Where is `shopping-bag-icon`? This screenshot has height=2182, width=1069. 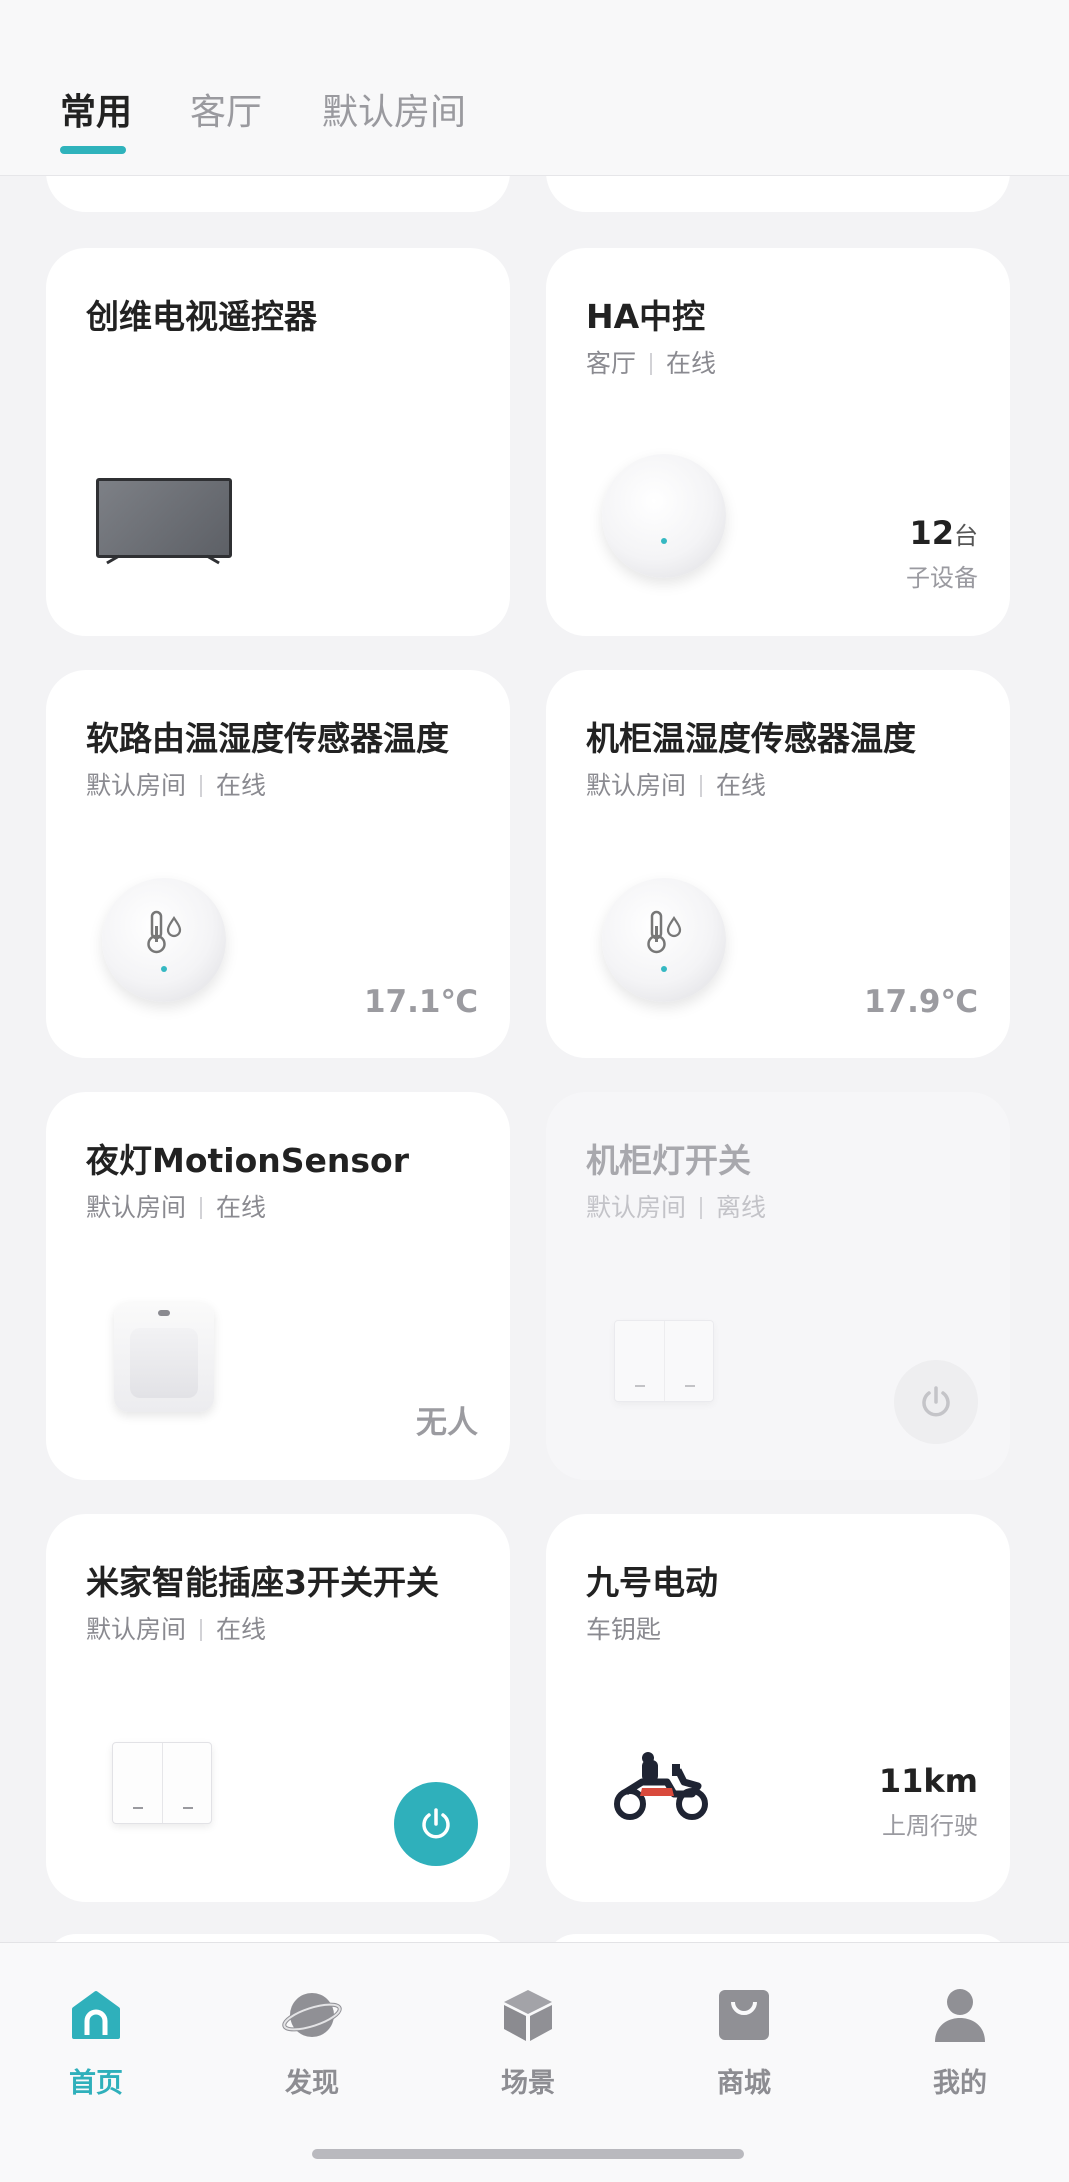 shopping-bag-icon is located at coordinates (744, 2015).